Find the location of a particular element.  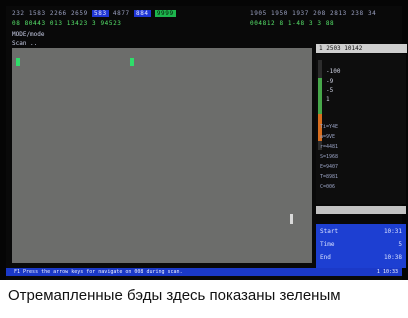

counters-left: 08 80443 013 13423 3 94523 is located at coordinates (67, 23).